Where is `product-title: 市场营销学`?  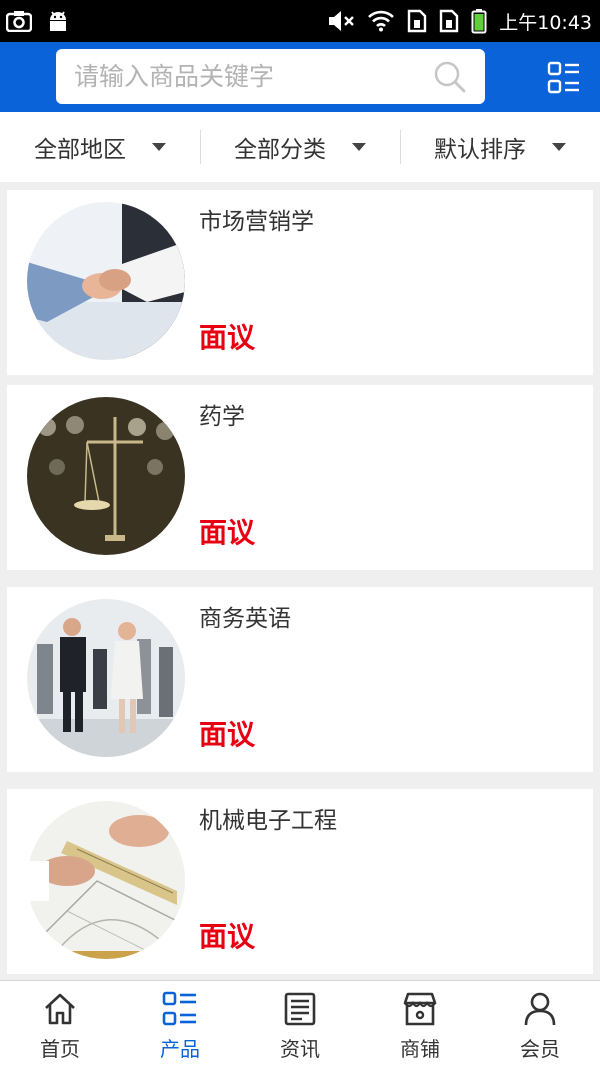 product-title: 市场营销学 is located at coordinates (256, 222).